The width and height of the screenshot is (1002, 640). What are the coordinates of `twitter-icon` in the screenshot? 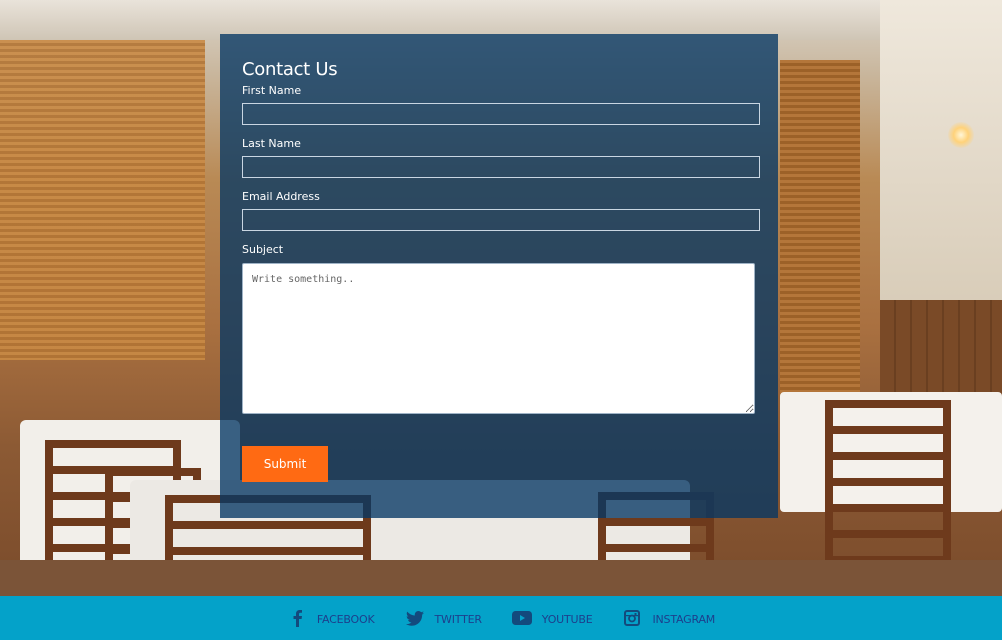 It's located at (415, 618).